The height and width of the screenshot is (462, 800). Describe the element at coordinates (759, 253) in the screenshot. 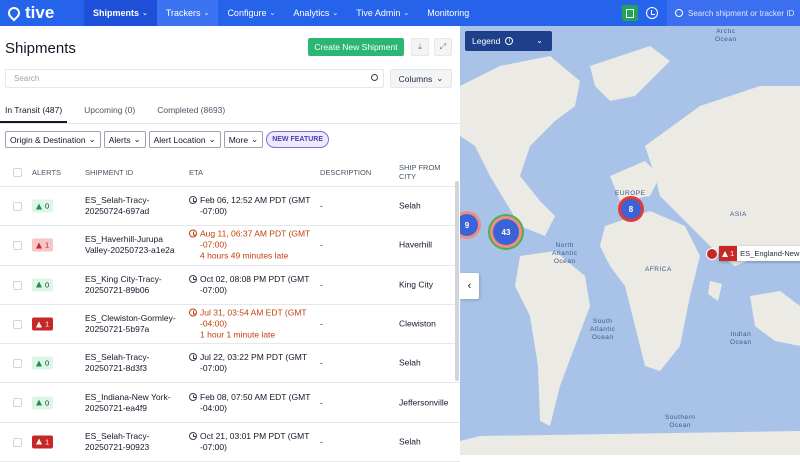

I see `shipment-map-tooltip: 1 ES_England-New S` at that location.